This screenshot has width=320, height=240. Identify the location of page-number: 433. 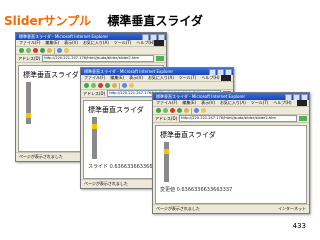
(299, 226).